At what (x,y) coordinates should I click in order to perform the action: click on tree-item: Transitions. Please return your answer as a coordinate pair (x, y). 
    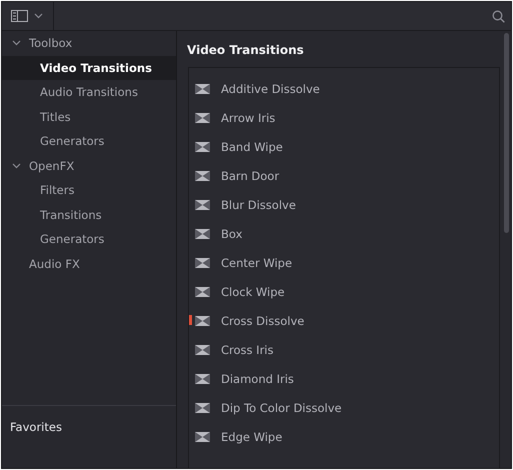
    Looking at the image, I should click on (89, 214).